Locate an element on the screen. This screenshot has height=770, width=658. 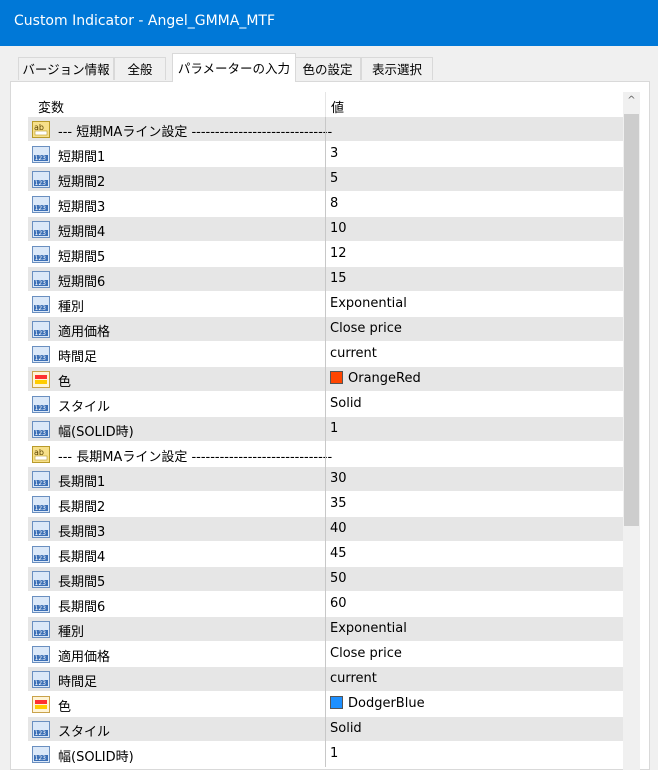
parameter-name: 短期間5 is located at coordinates (82, 257).